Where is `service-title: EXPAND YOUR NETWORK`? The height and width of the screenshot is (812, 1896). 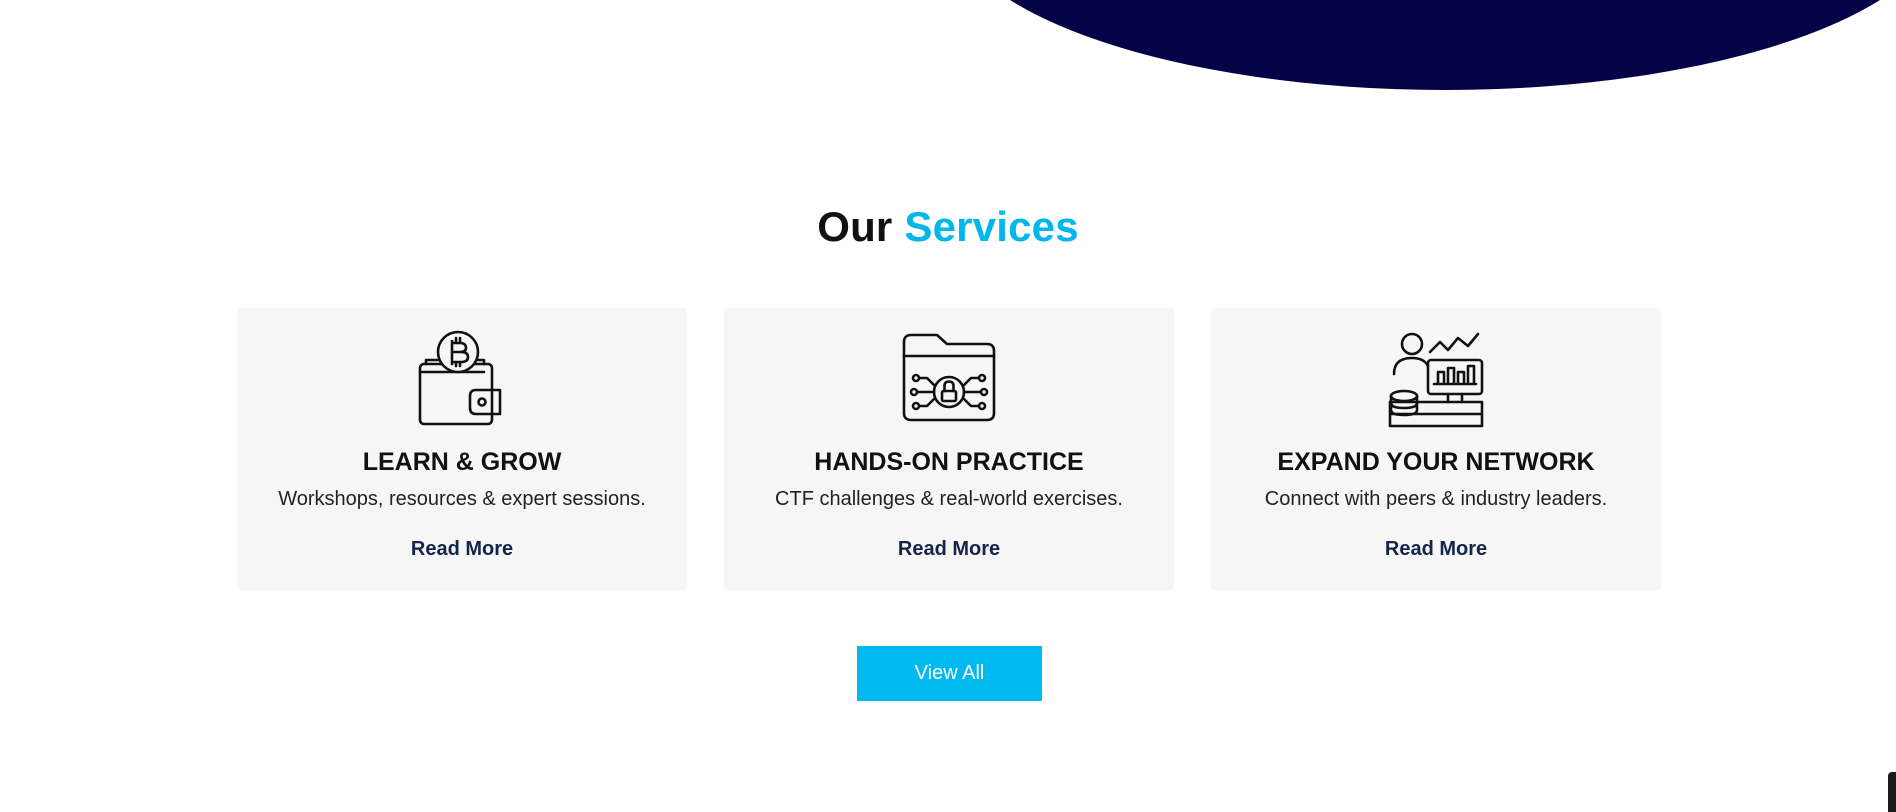 service-title: EXPAND YOUR NETWORK is located at coordinates (1436, 462).